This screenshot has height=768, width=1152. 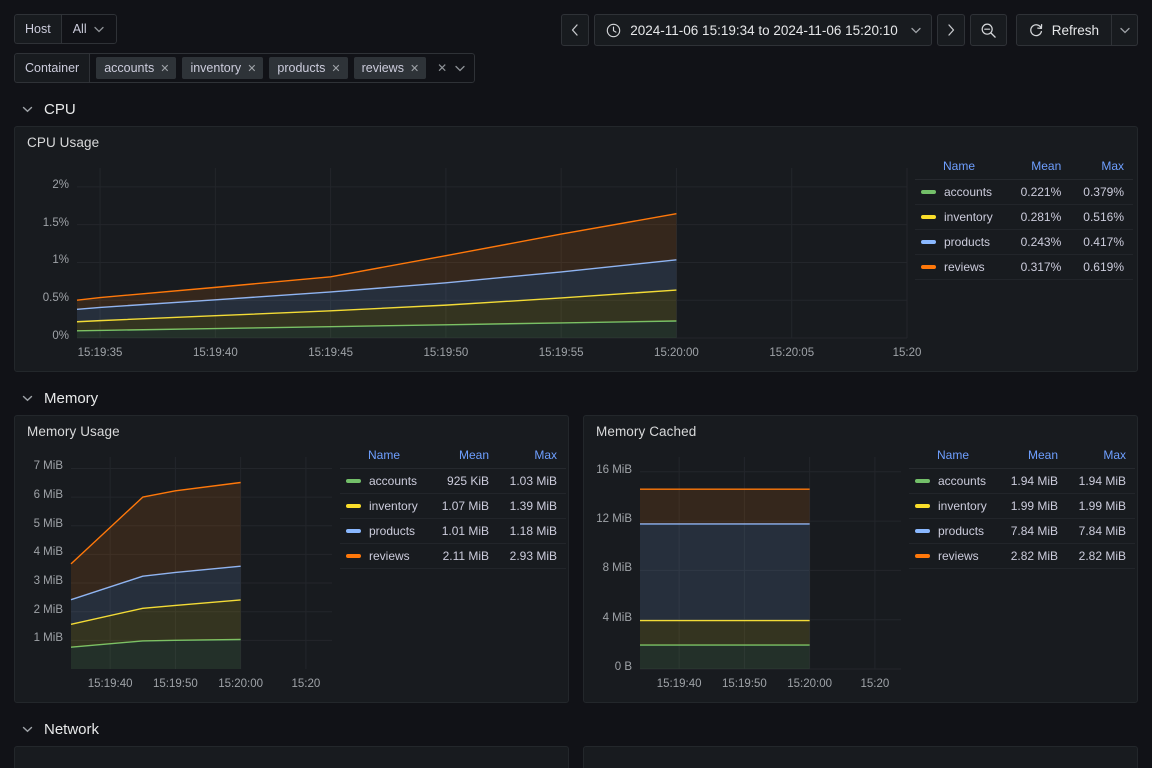 I want to click on x-axis-tick-label: 15:19:50, so click(x=175, y=684).